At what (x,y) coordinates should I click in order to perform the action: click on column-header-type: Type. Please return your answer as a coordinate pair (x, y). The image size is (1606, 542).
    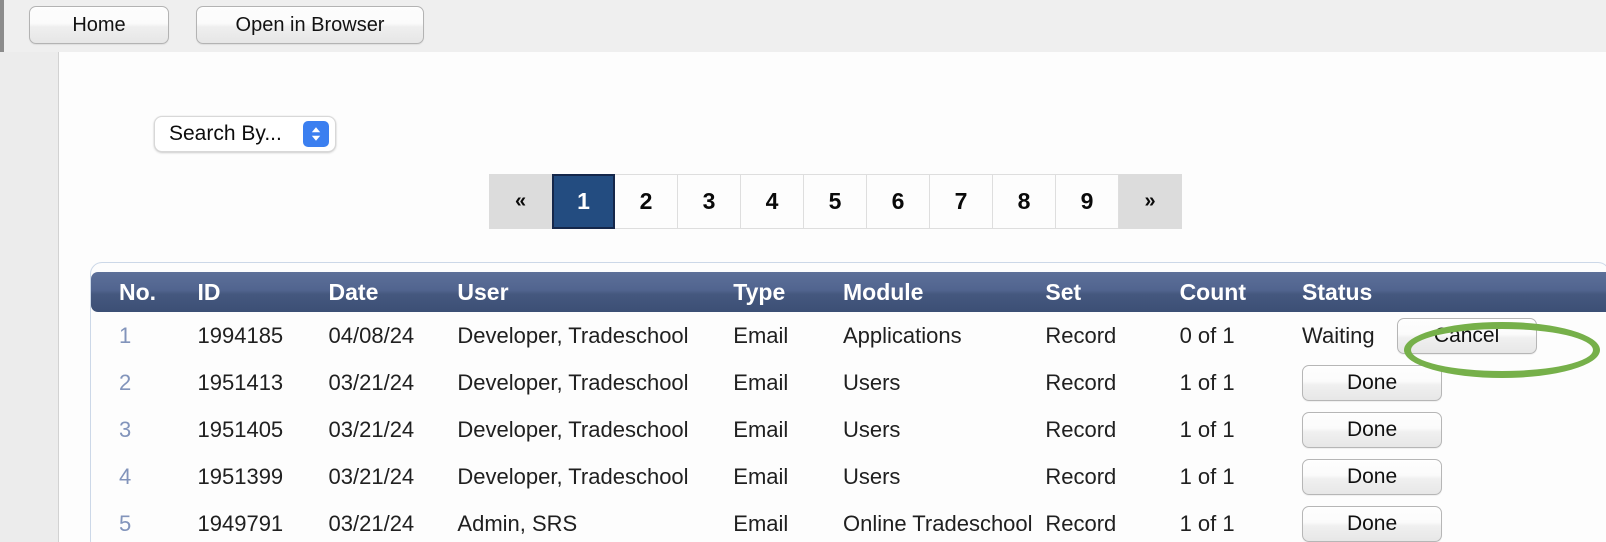
    Looking at the image, I should click on (788, 292).